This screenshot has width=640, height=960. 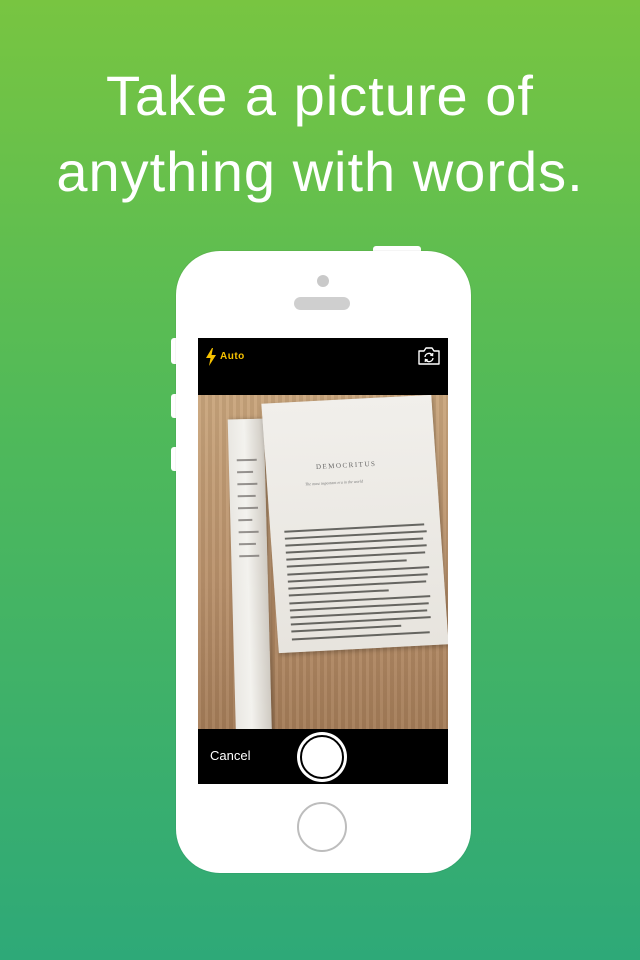 I want to click on earpiece-speaker, so click(x=322, y=303).